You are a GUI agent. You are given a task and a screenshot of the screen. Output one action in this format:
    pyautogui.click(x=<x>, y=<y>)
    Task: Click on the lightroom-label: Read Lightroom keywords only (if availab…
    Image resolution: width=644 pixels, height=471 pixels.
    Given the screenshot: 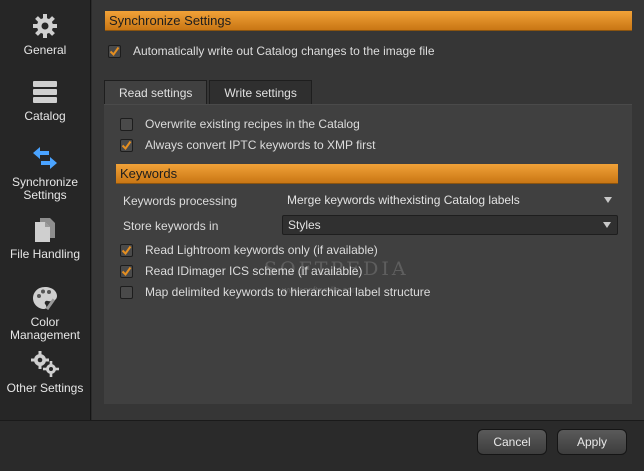 What is the action you would take?
    pyautogui.click(x=261, y=250)
    